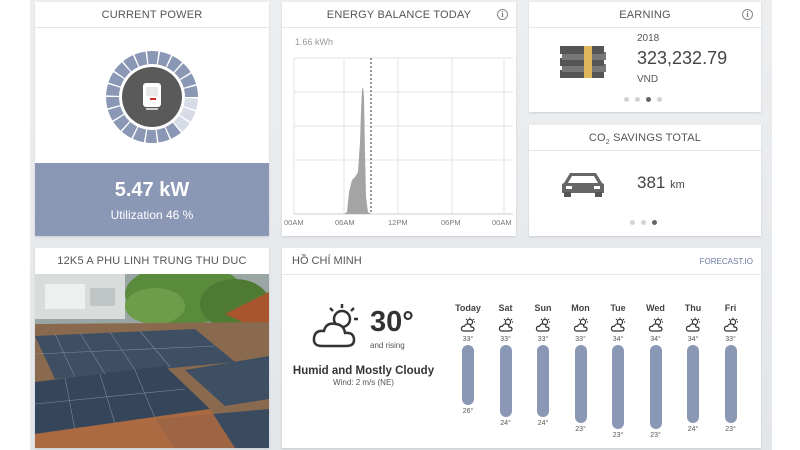 The image size is (800, 450). I want to click on forecast-day-name: Fri, so click(730, 308).